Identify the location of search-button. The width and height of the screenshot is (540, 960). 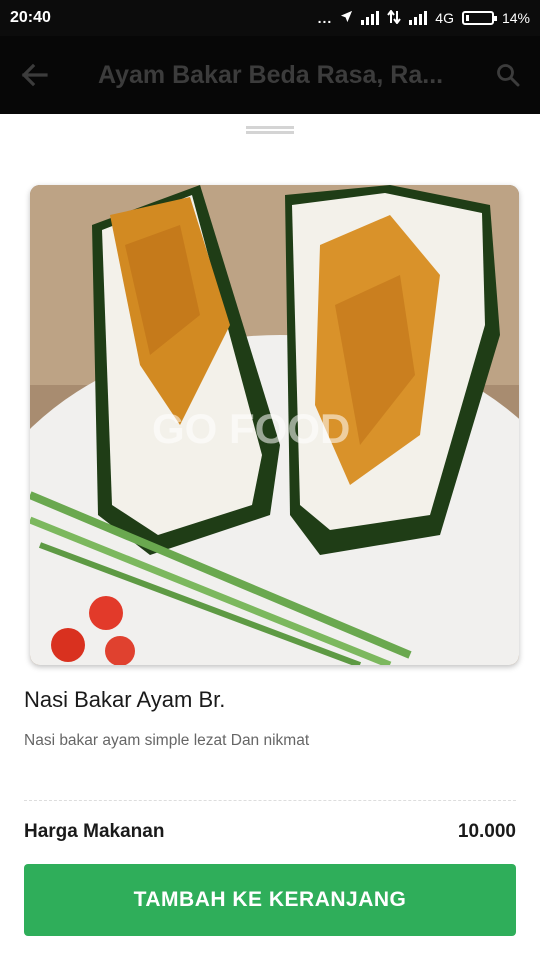
(498, 75).